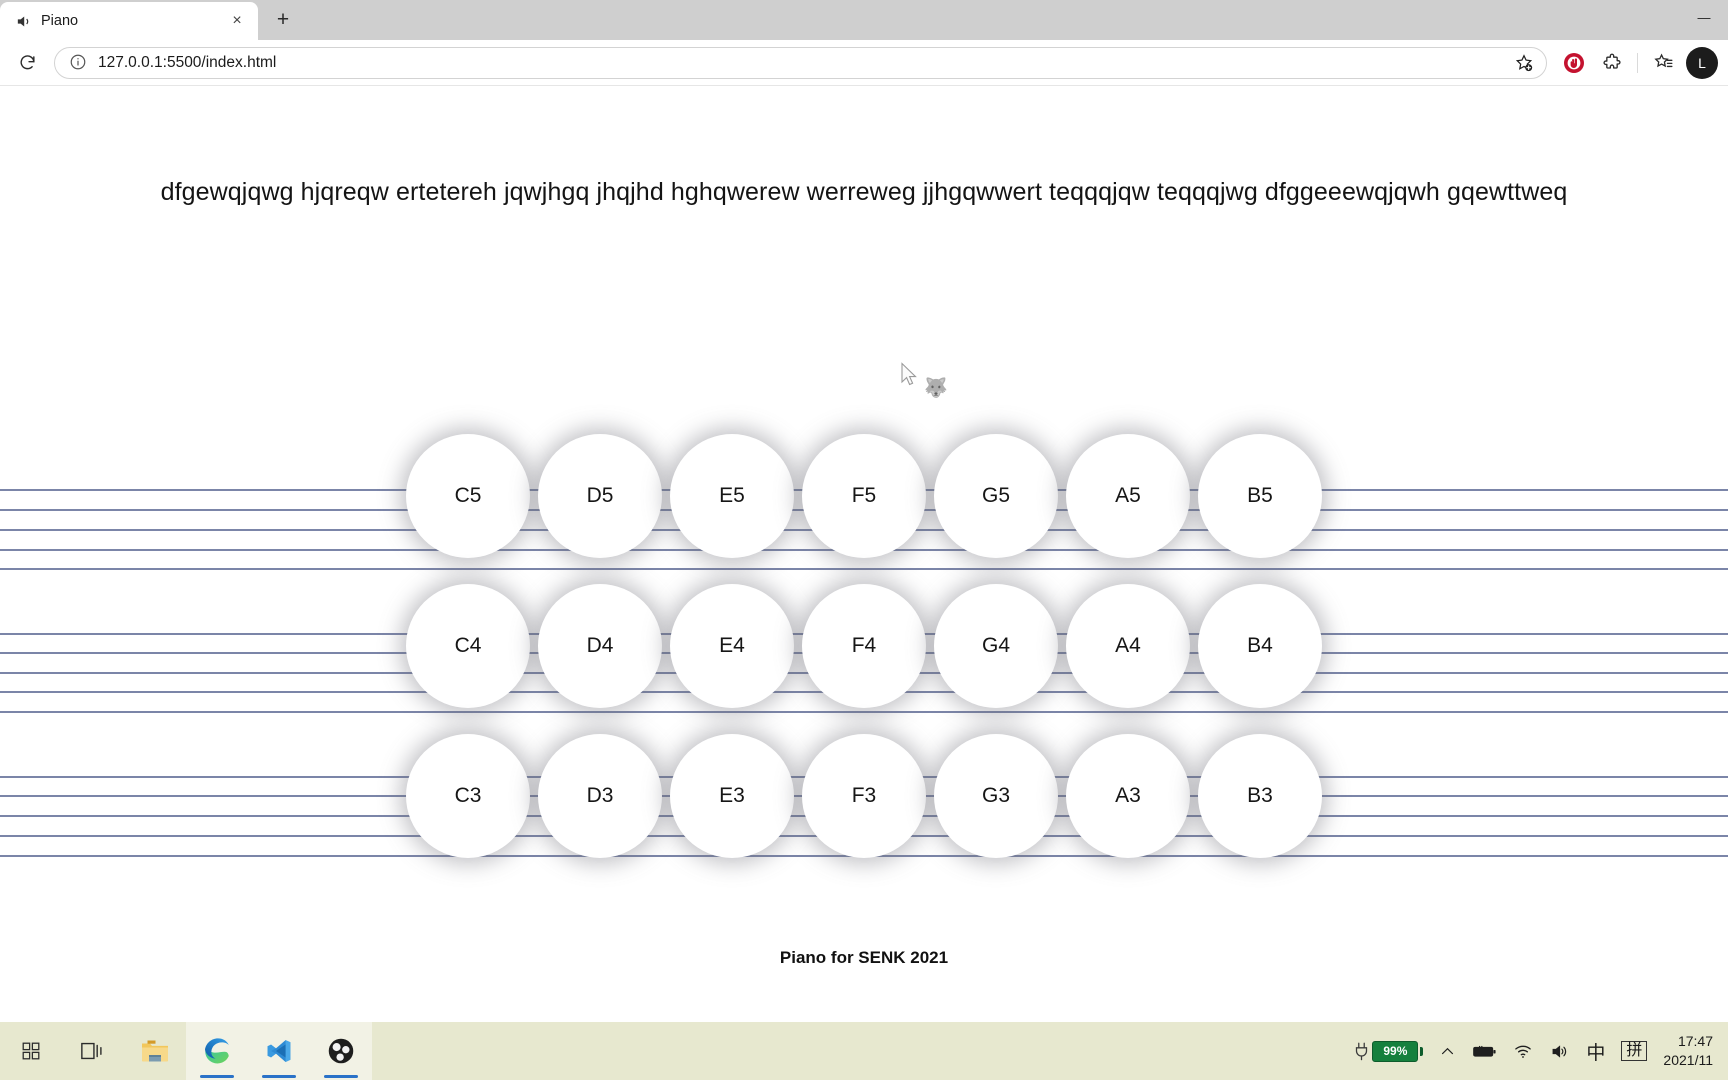 The width and height of the screenshot is (1728, 1080). I want to click on piano-key: E4, so click(732, 646).